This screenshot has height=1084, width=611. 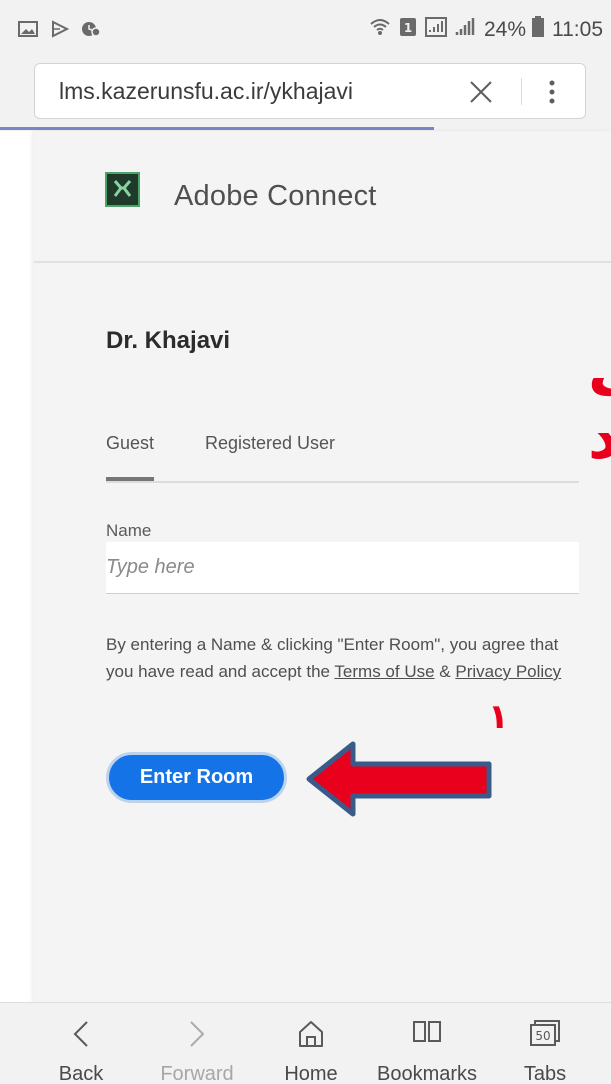 What do you see at coordinates (552, 92) in the screenshot?
I see `more-menu-icon` at bounding box center [552, 92].